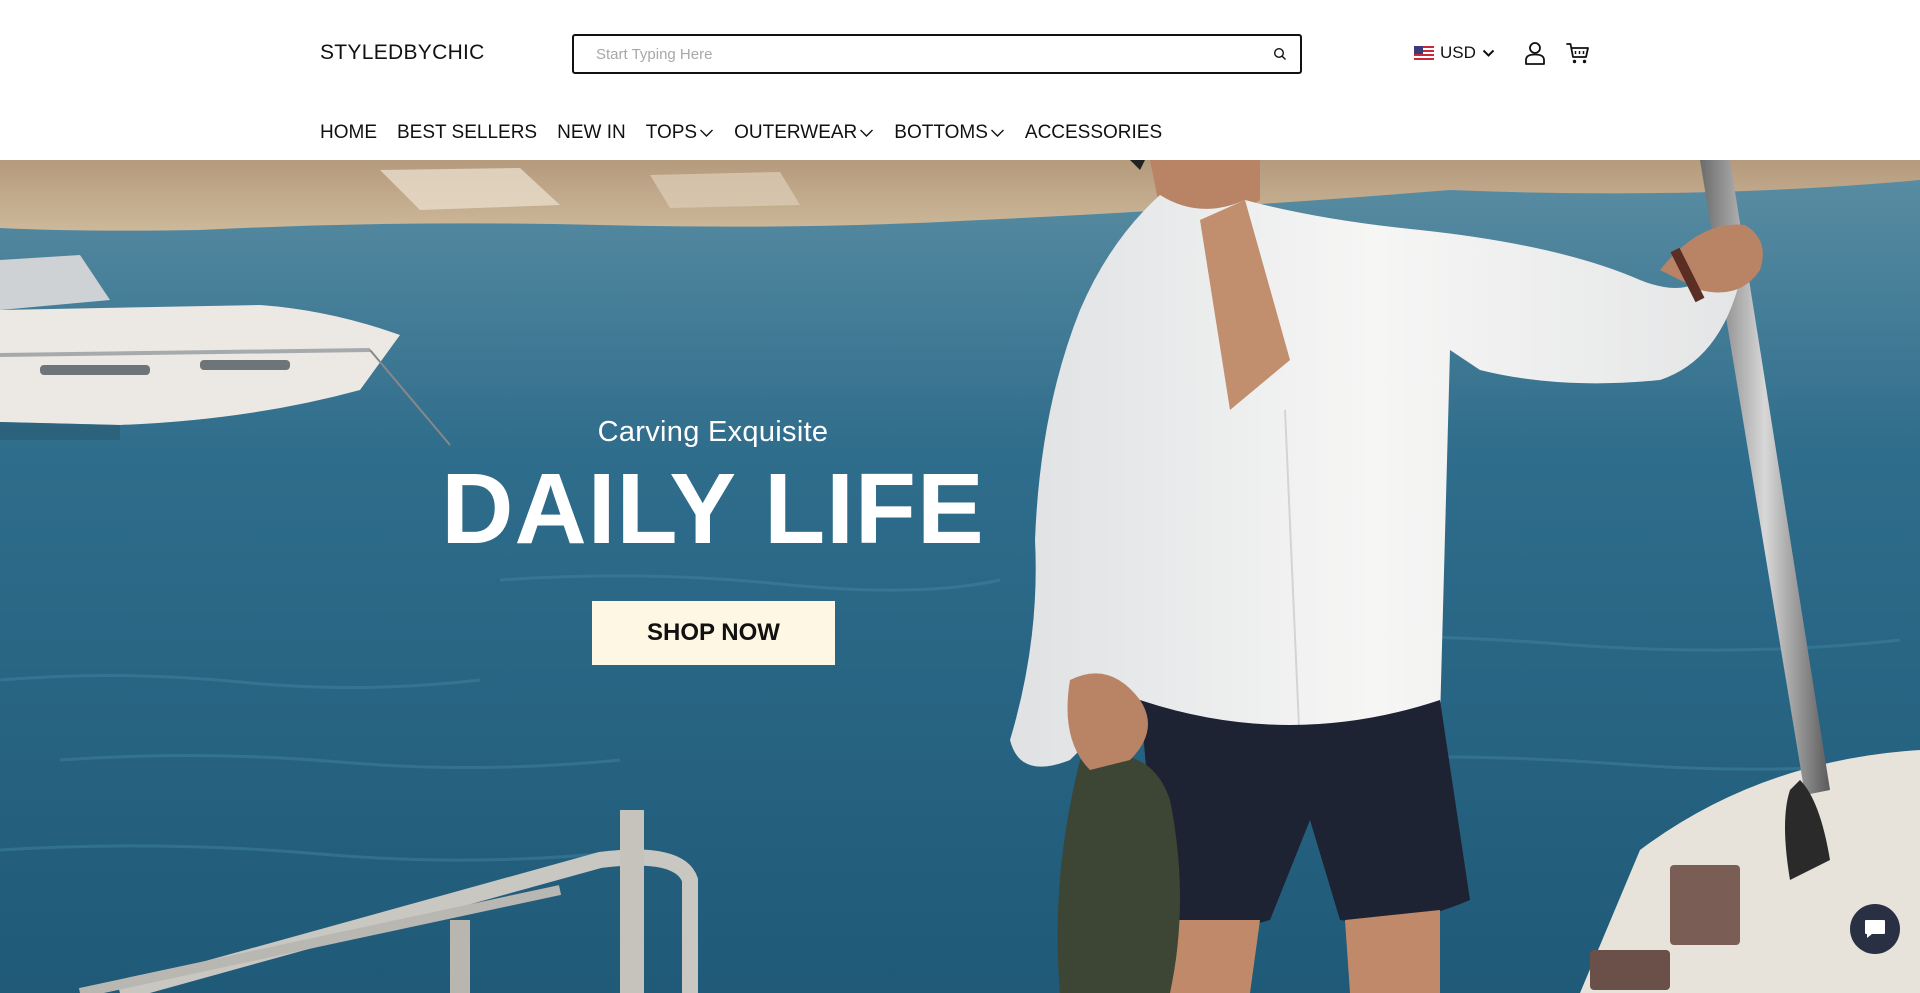  Describe the element at coordinates (713, 633) in the screenshot. I see `shop-now-button: SHOP NOW` at that location.